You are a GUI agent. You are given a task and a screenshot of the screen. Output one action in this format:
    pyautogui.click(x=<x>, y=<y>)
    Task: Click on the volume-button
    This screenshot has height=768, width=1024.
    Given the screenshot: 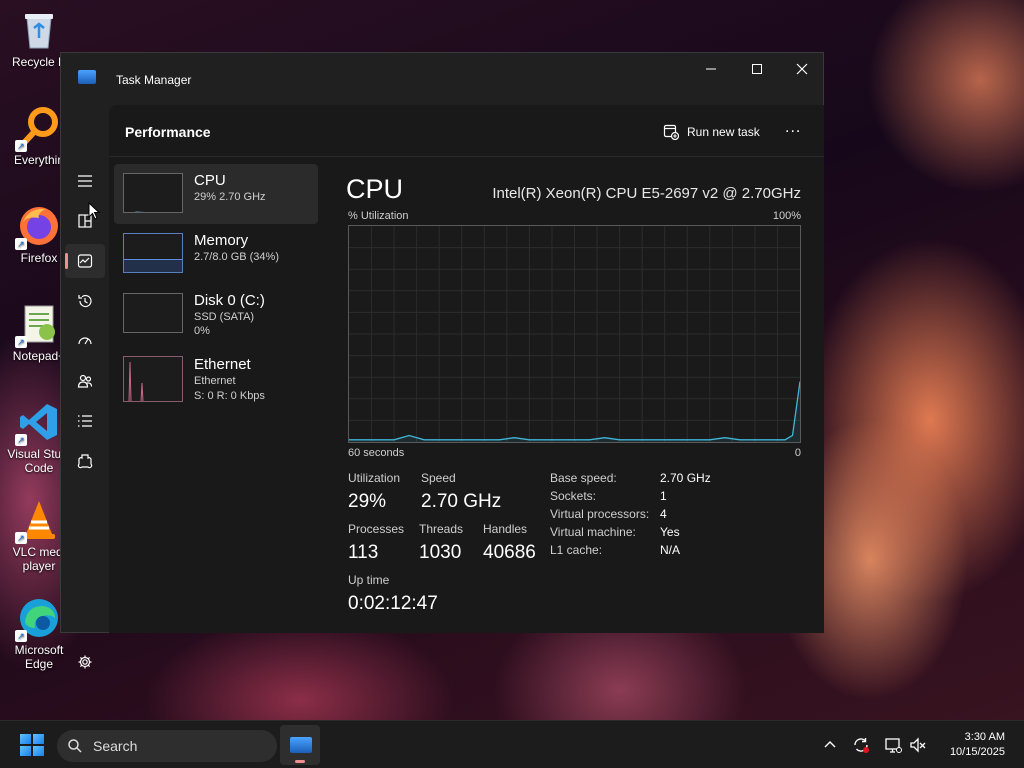 What is the action you would take?
    pyautogui.click(x=918, y=745)
    